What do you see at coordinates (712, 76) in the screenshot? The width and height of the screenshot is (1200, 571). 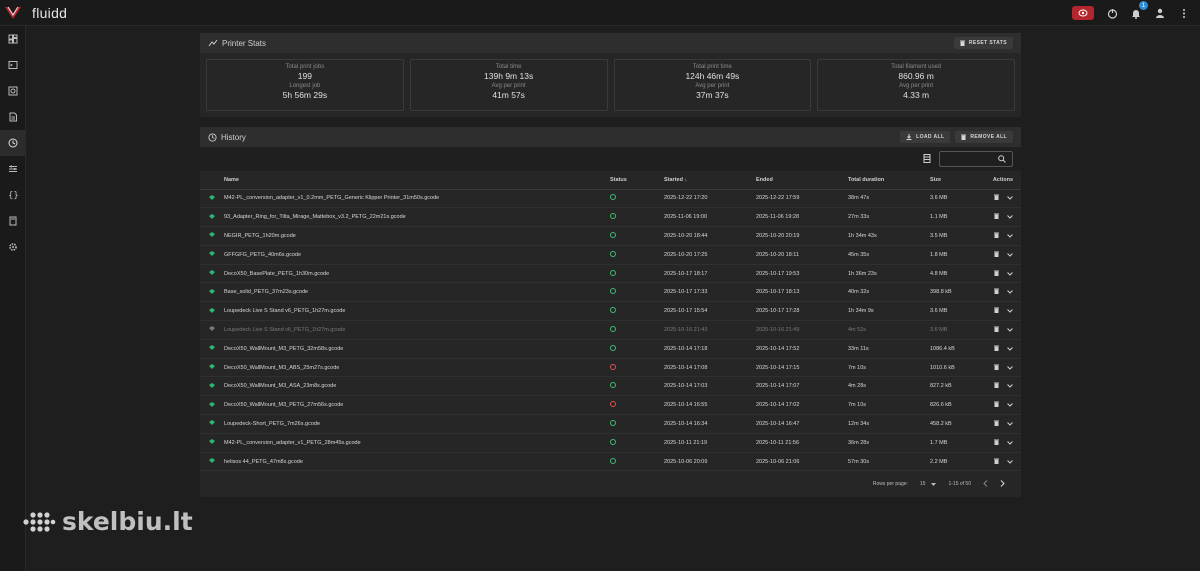 I see `stat-value: 124h 46m 49s` at bounding box center [712, 76].